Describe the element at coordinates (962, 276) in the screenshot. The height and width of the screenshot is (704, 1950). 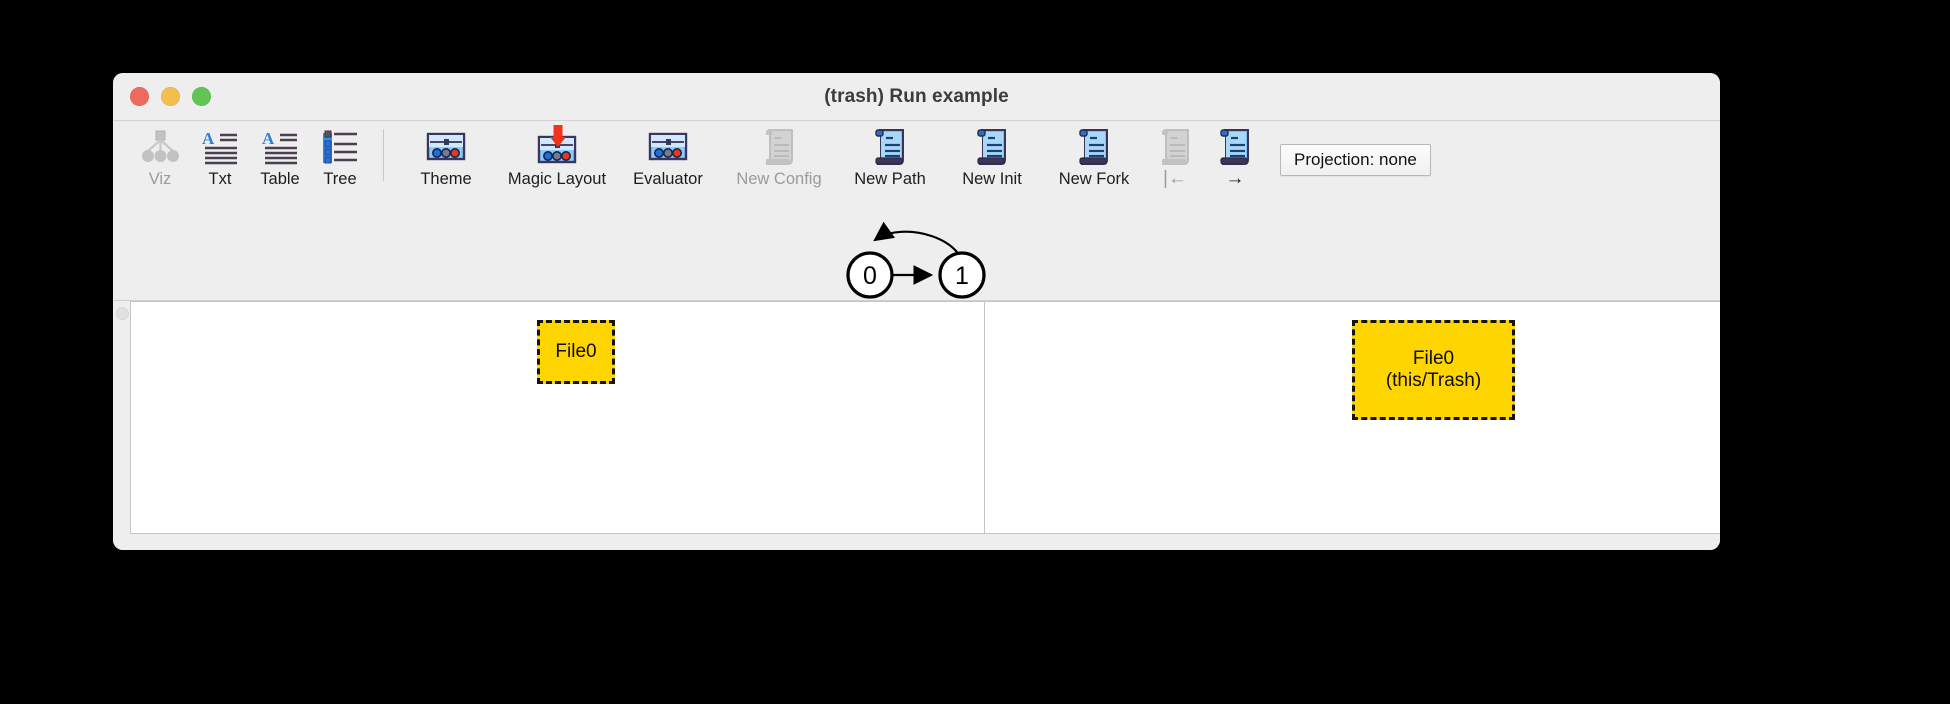
I see `graph-node-1-label: 1` at that location.